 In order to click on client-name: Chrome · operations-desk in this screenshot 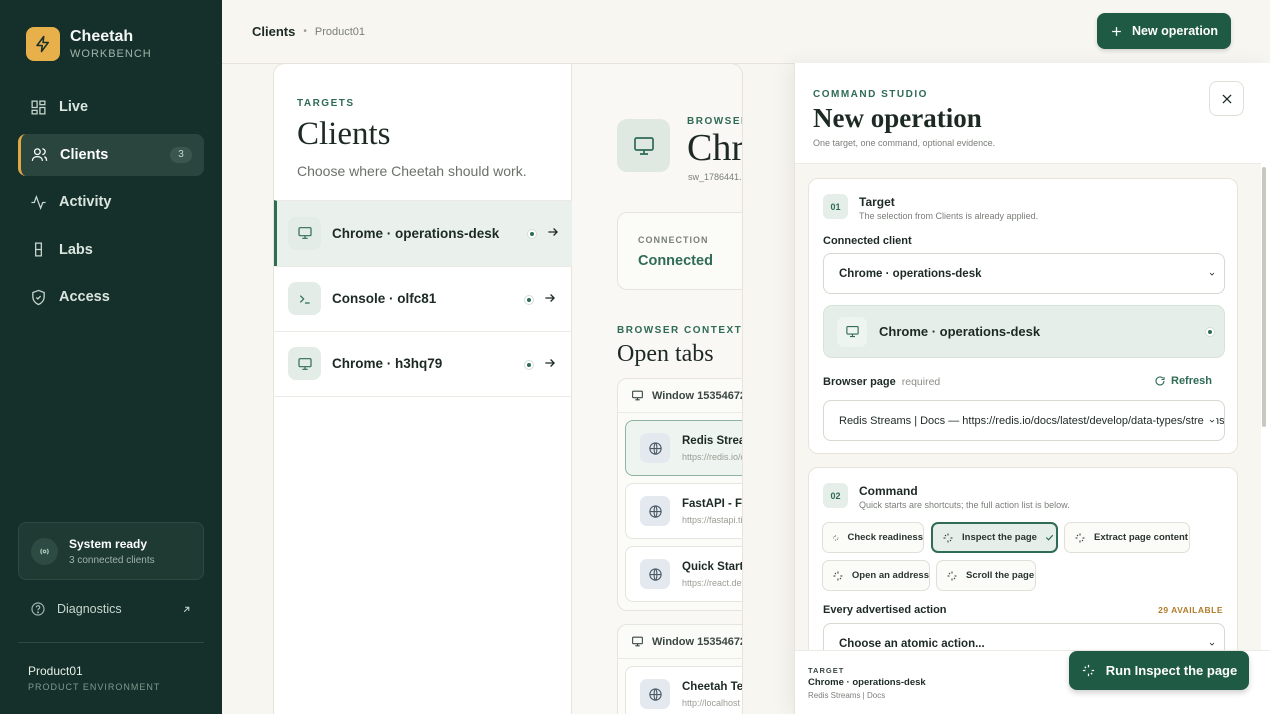, I will do `click(416, 233)`.